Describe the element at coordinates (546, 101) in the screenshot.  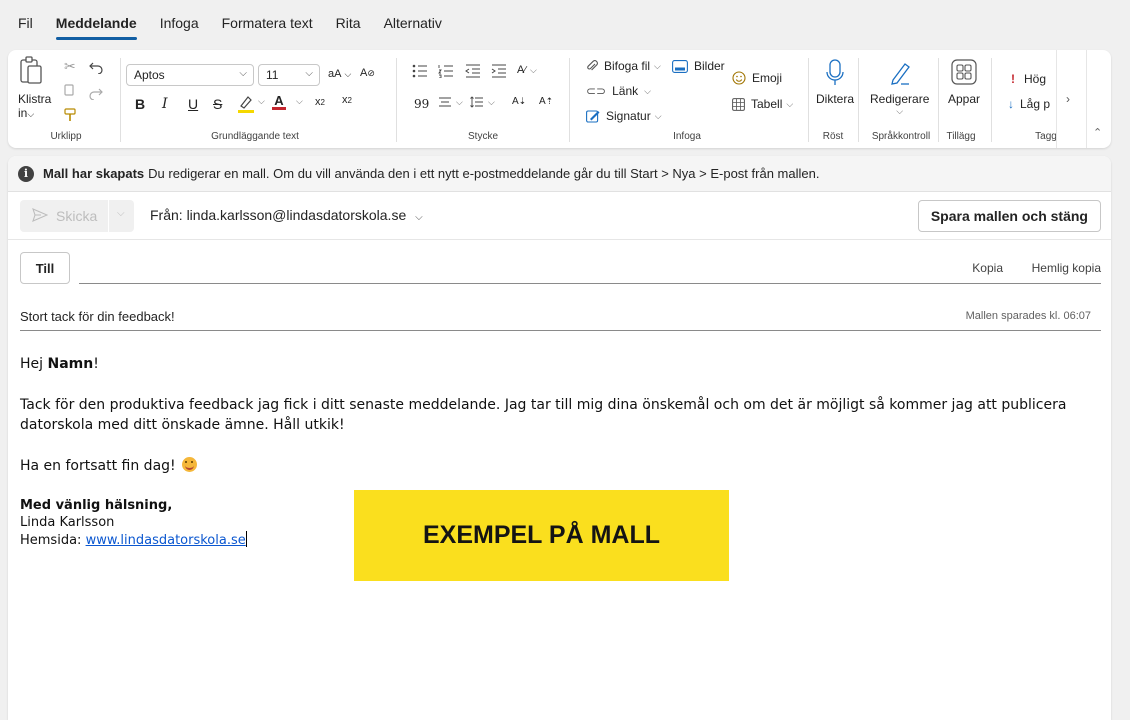
I see `text-direction-icon: A ⇡` at that location.